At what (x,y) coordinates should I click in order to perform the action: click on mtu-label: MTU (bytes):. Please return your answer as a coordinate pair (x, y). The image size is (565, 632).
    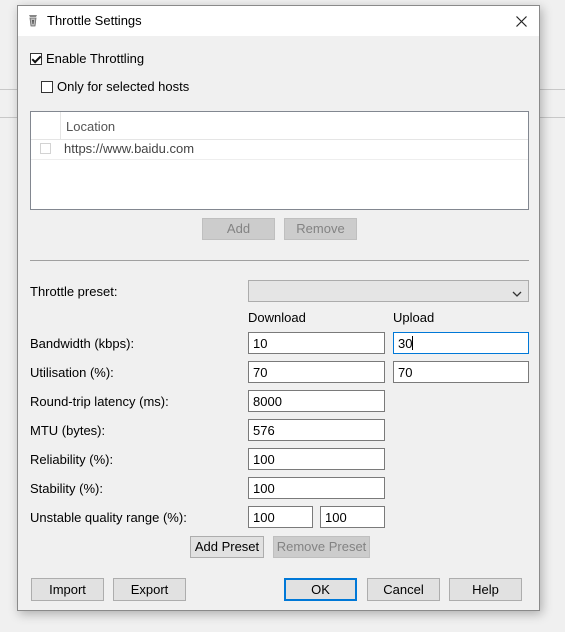
    Looking at the image, I should click on (68, 430).